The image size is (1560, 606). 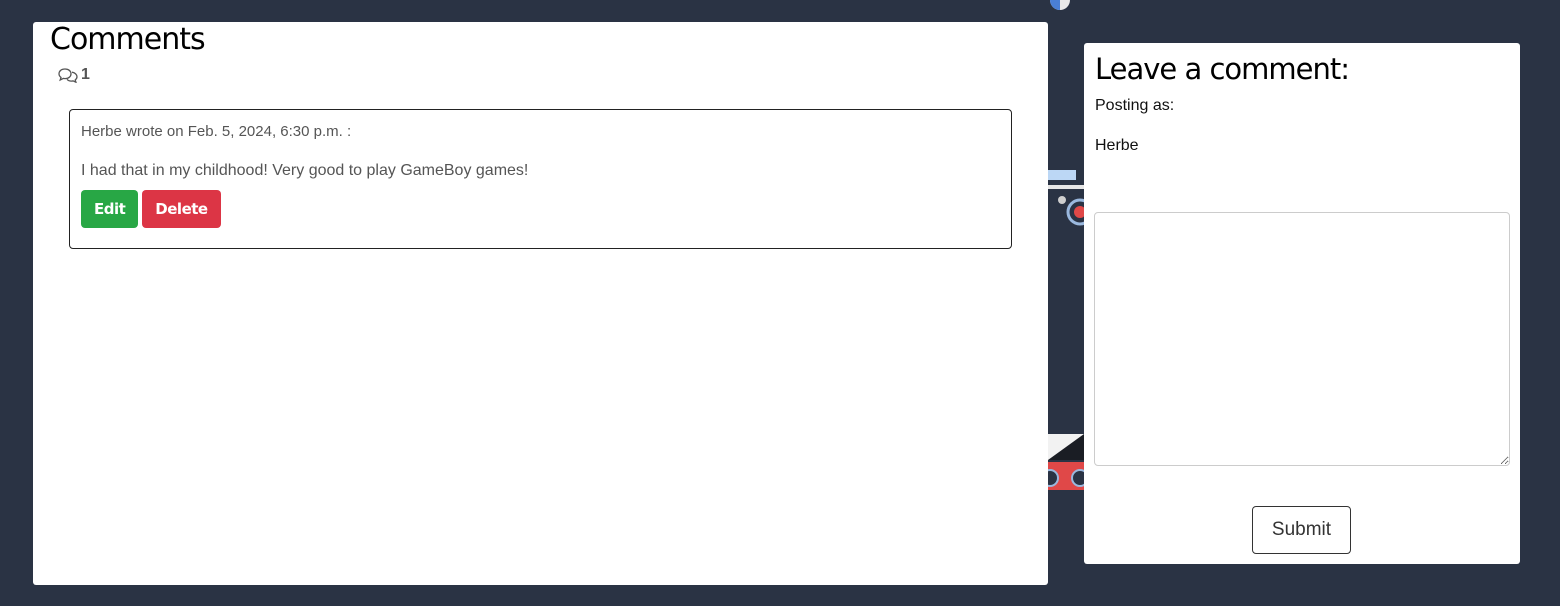 What do you see at coordinates (1302, 339) in the screenshot?
I see `comment-textarea` at bounding box center [1302, 339].